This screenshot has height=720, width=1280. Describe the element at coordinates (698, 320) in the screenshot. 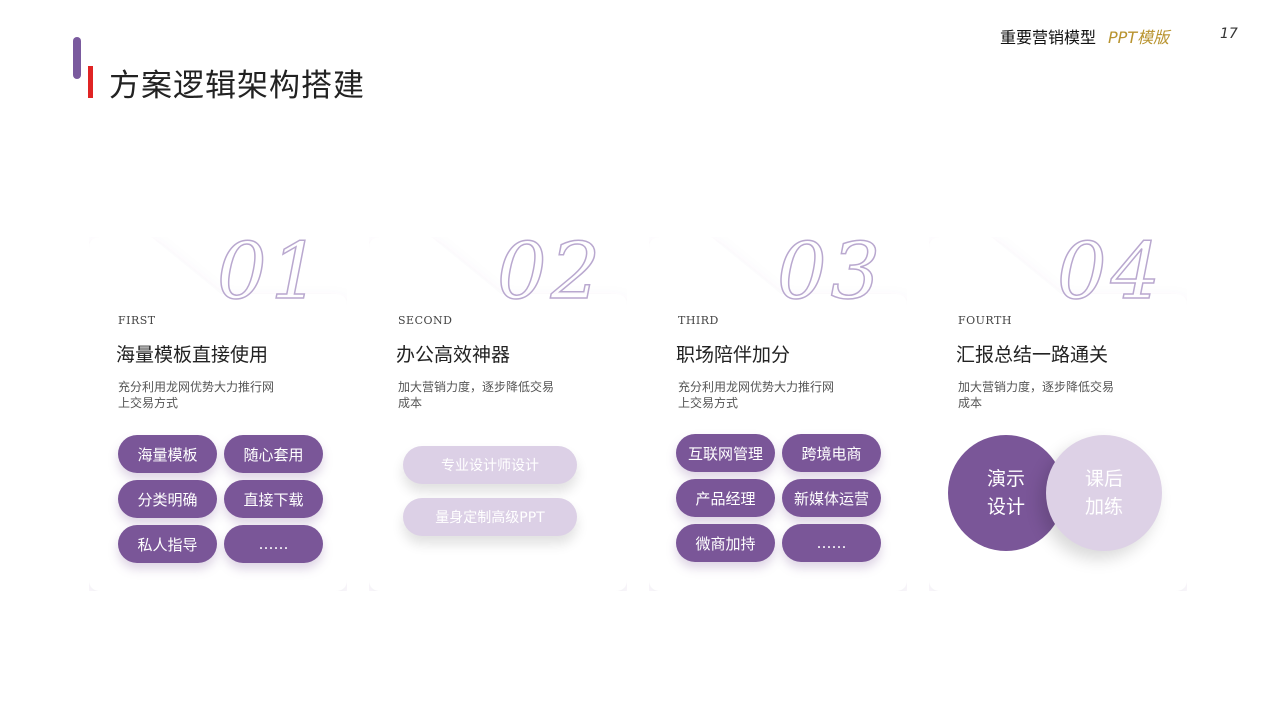

I see `card-label: THIRD` at that location.